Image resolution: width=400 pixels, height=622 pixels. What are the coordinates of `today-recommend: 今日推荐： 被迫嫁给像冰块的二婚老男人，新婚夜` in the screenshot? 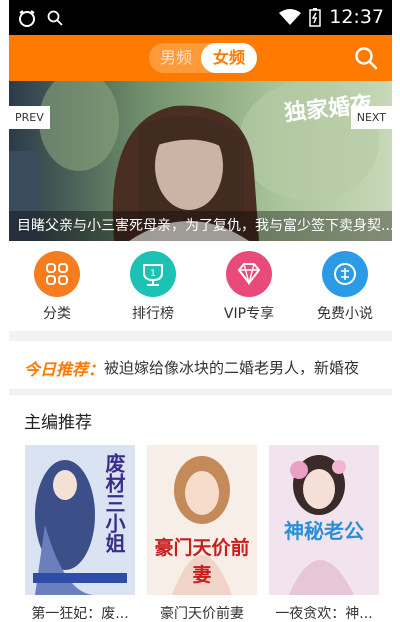 It's located at (200, 365).